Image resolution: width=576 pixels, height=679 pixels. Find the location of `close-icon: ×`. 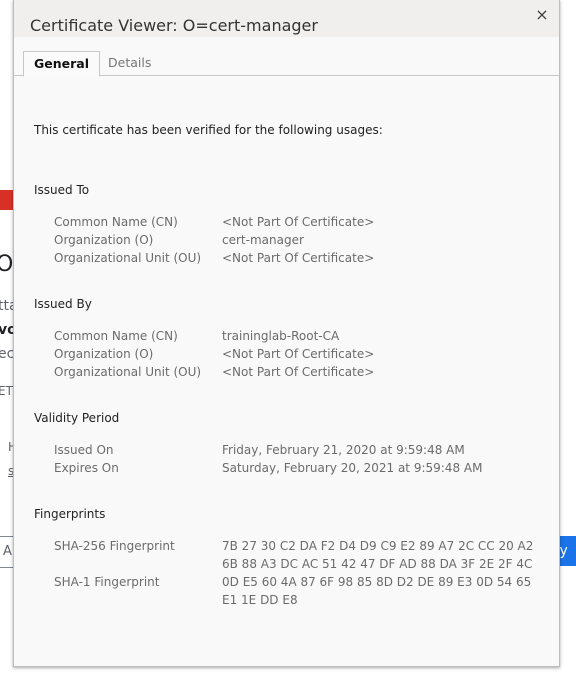

close-icon: × is located at coordinates (542, 15).